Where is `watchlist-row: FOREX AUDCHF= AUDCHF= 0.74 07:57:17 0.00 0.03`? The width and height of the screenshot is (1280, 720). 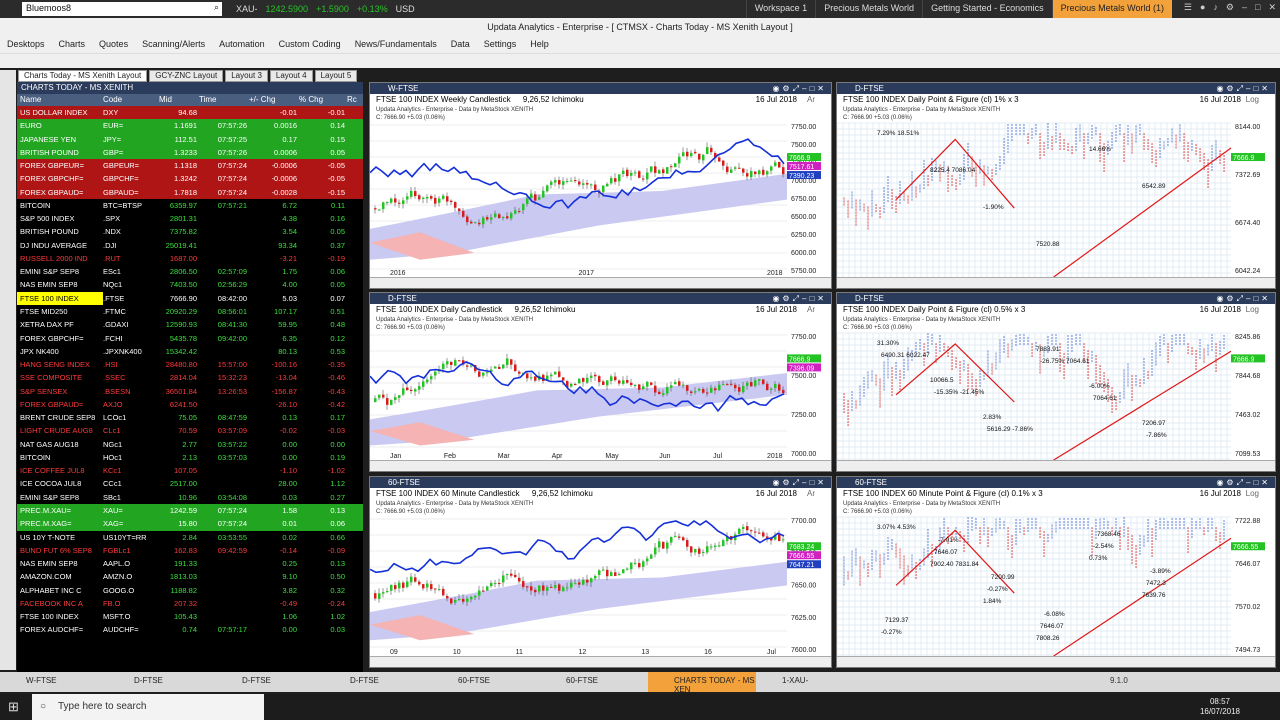 watchlist-row: FOREX AUDCHF= AUDCHF= 0.74 07:57:17 0.00 0.03 is located at coordinates (190, 629).